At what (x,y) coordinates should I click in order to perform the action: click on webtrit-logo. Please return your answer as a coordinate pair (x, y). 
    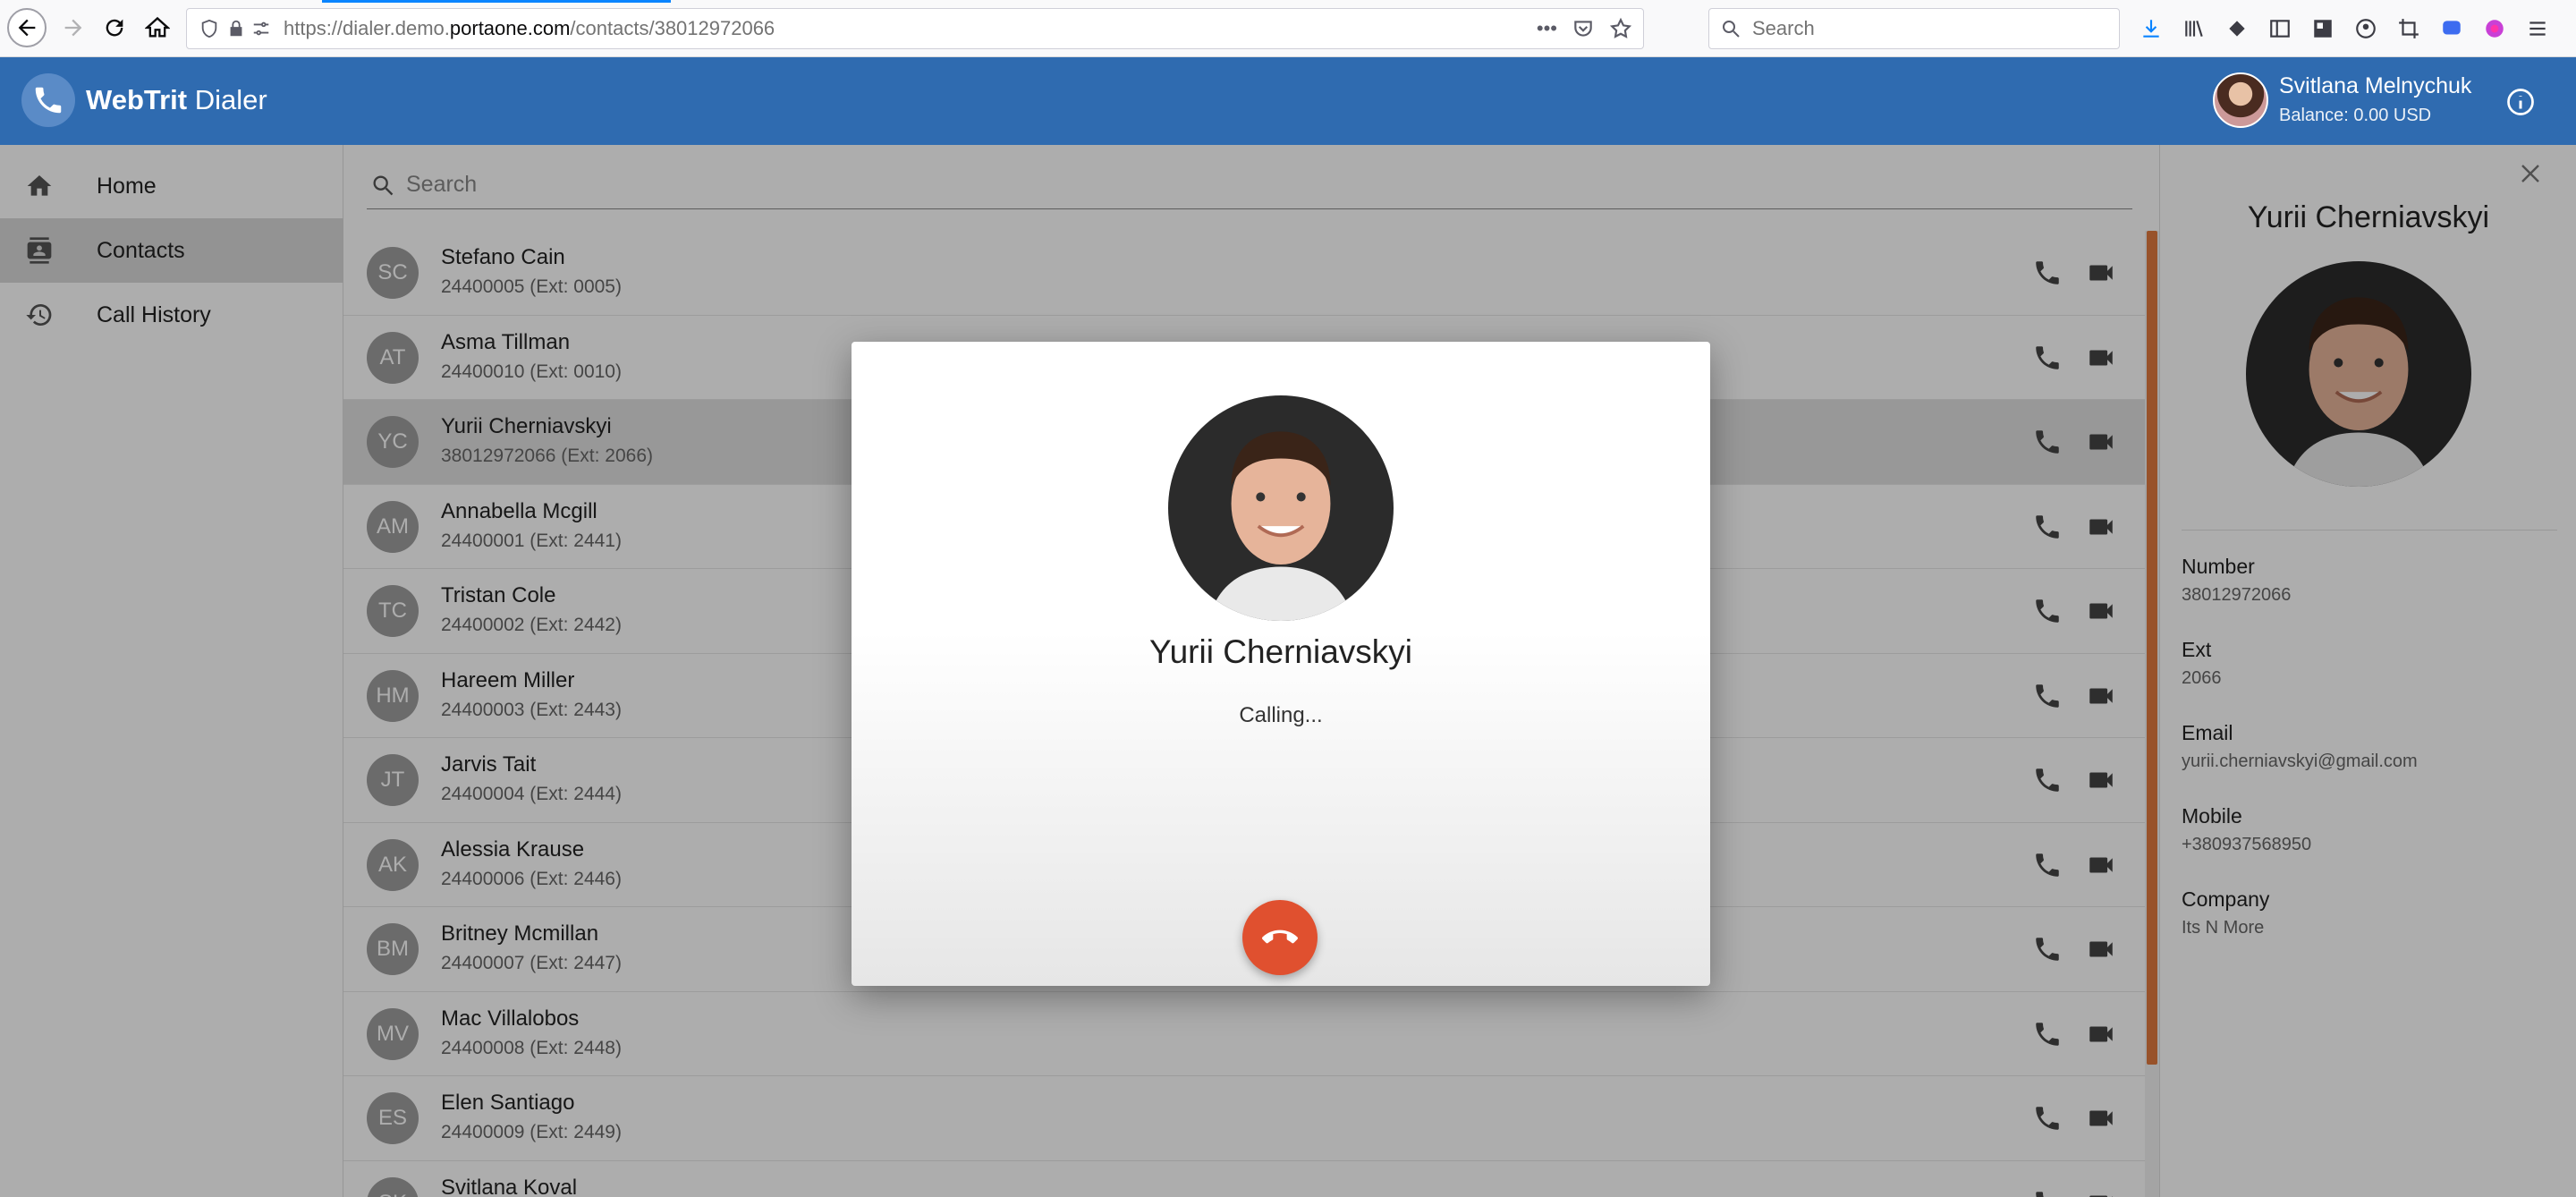
    Looking at the image, I should click on (48, 100).